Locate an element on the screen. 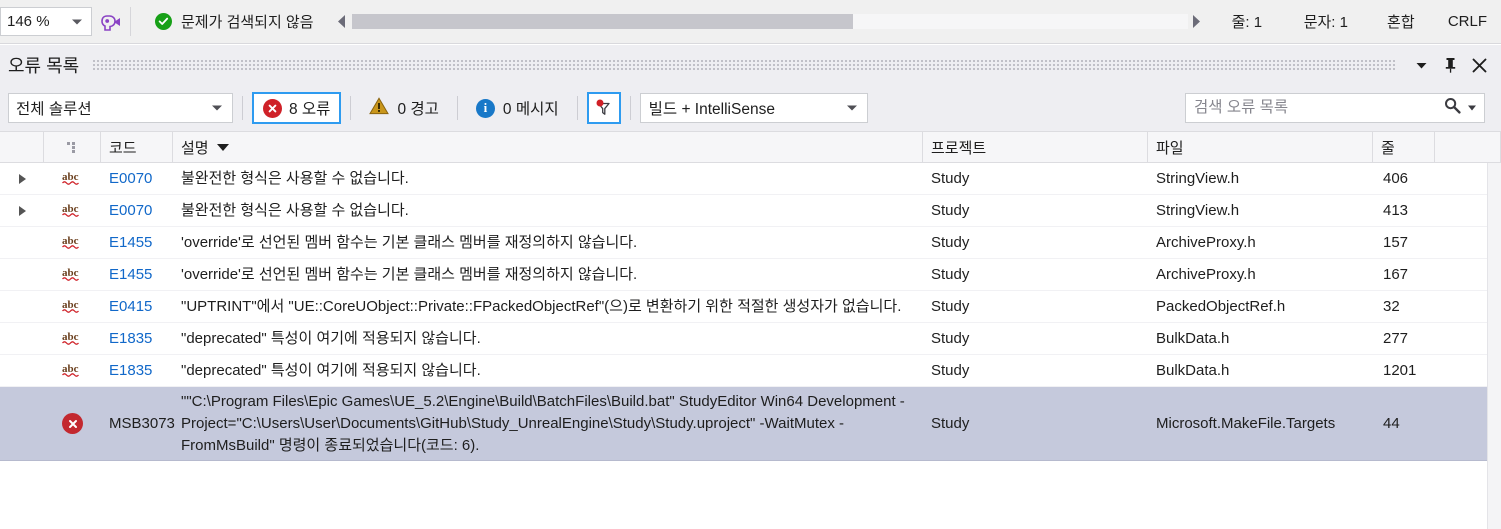  intellicode-icon is located at coordinates (111, 21).